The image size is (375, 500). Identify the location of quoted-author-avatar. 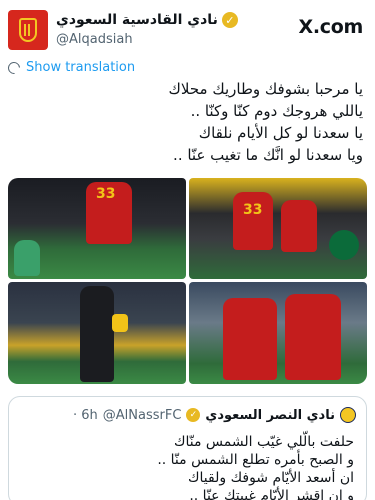
(348, 415).